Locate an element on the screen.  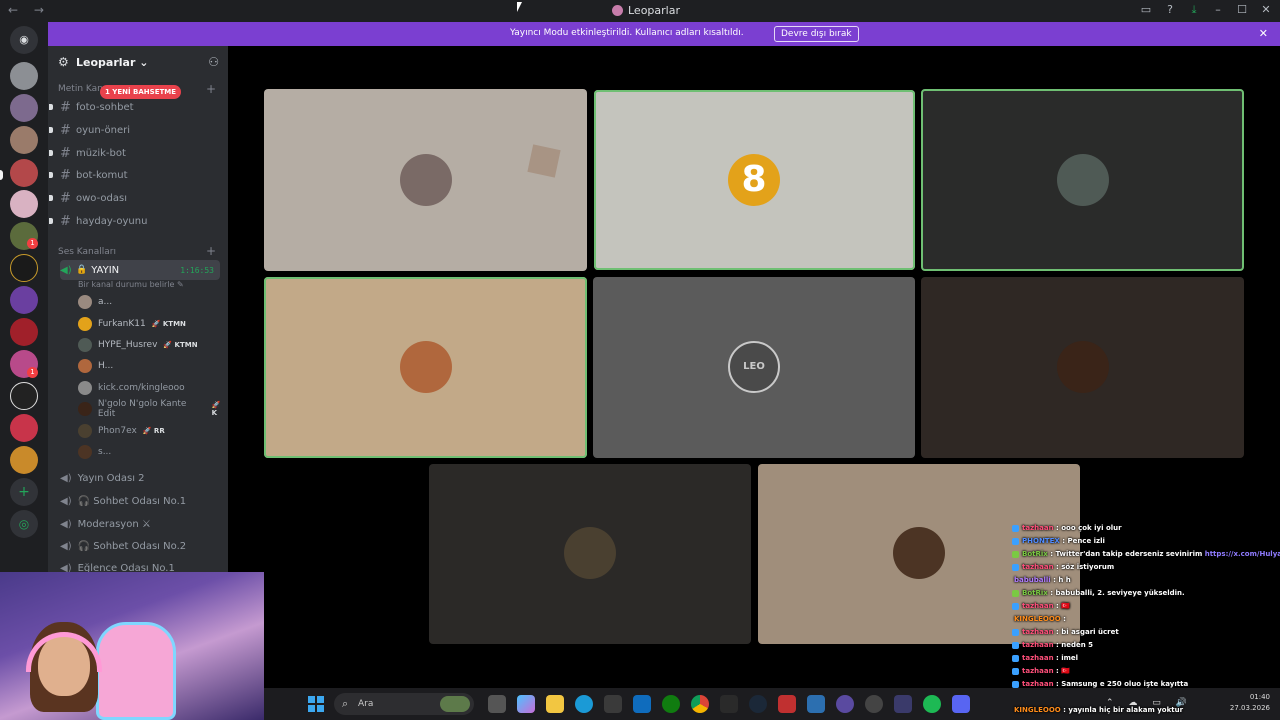
voice-channel-yayin: ◀) 🔒 YAYIN 1:16:53 is located at coordinates (140, 270).